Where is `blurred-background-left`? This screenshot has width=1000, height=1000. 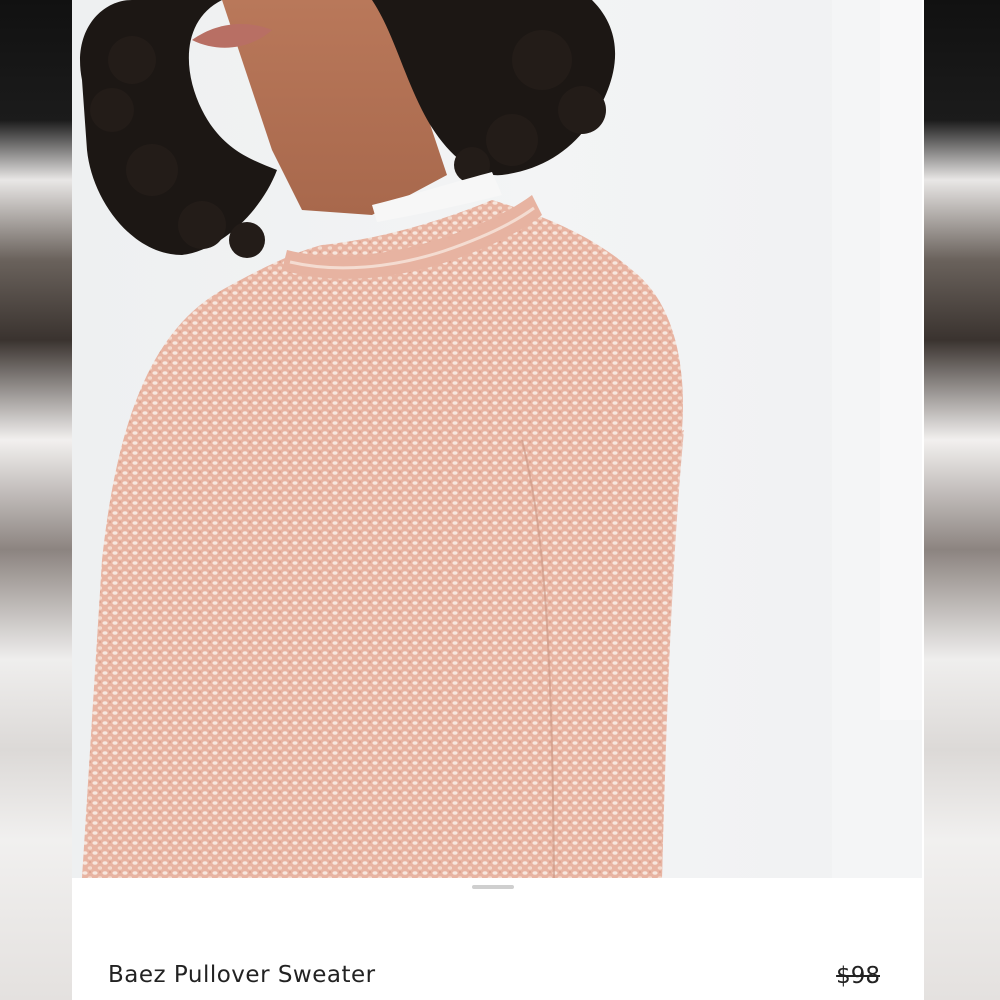
blurred-background-left is located at coordinates (36, 500).